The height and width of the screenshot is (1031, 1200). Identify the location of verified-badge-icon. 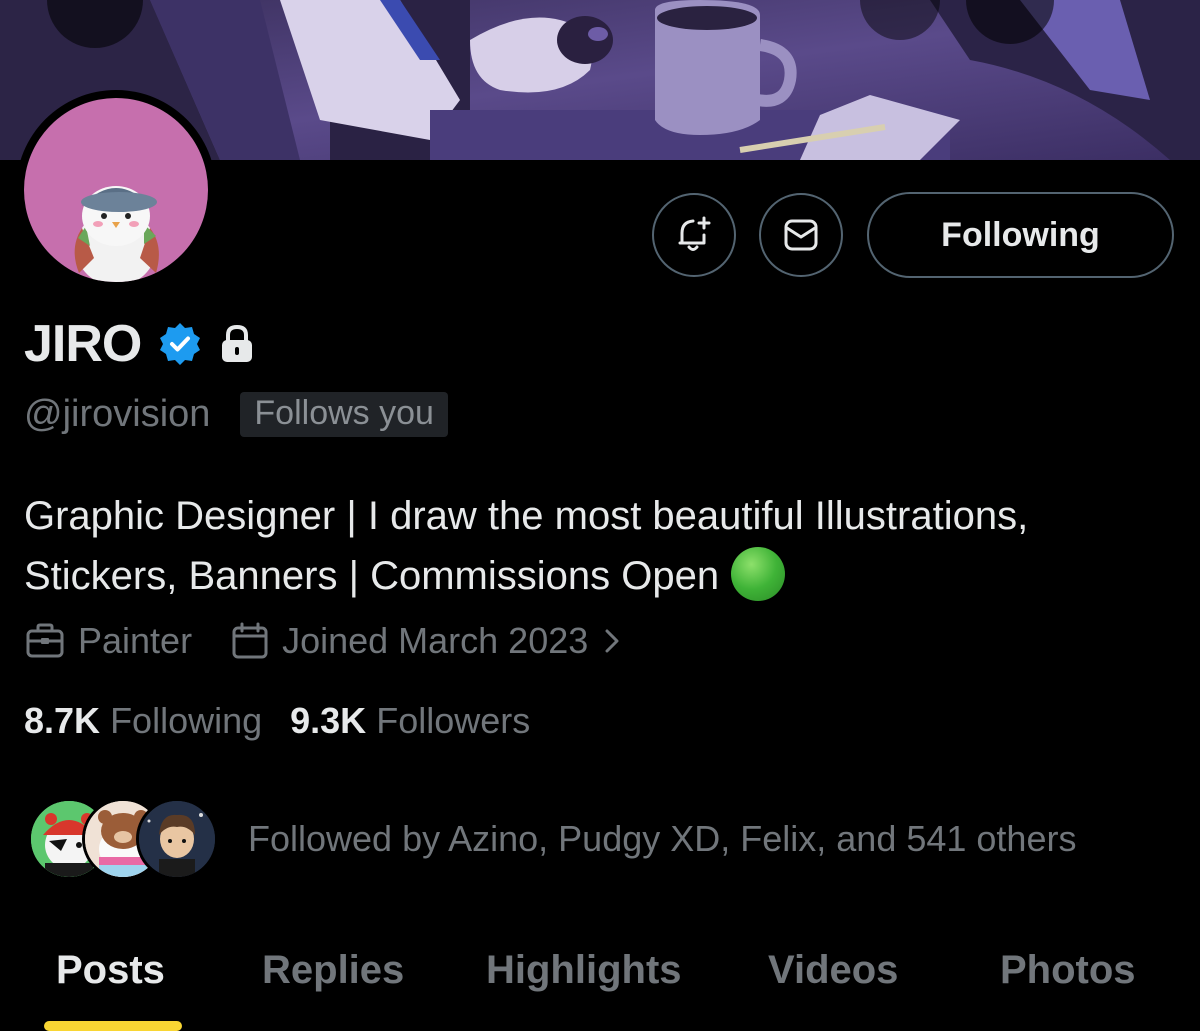
(180, 344).